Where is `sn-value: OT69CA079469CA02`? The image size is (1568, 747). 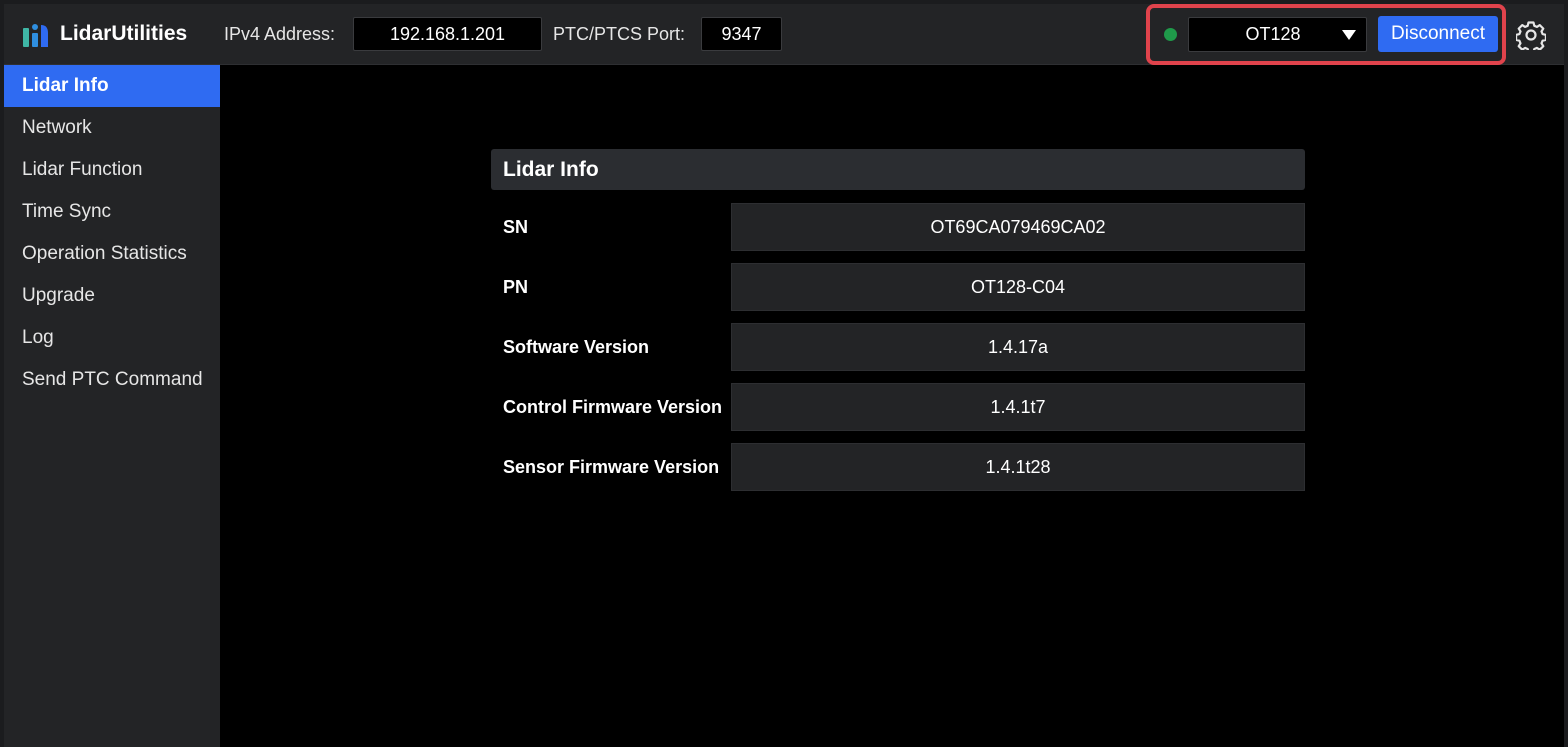 sn-value: OT69CA079469CA02 is located at coordinates (1018, 227).